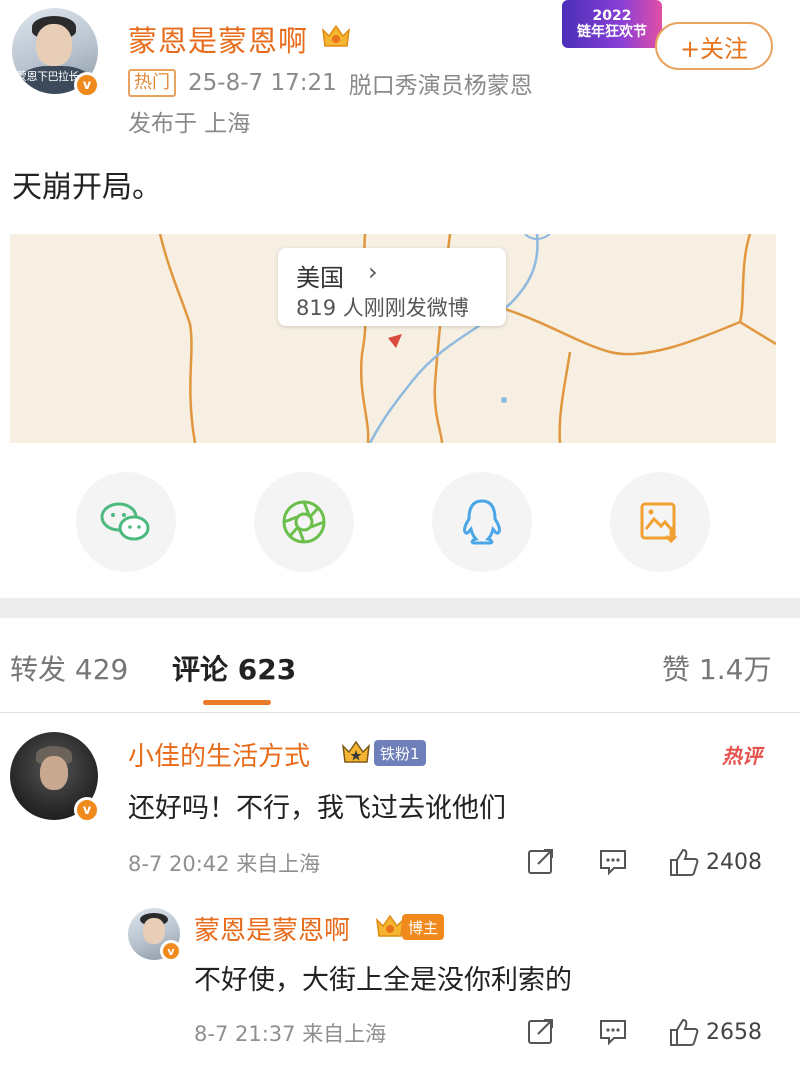 The width and height of the screenshot is (800, 1068). I want to click on share-moments-button, so click(304, 522).